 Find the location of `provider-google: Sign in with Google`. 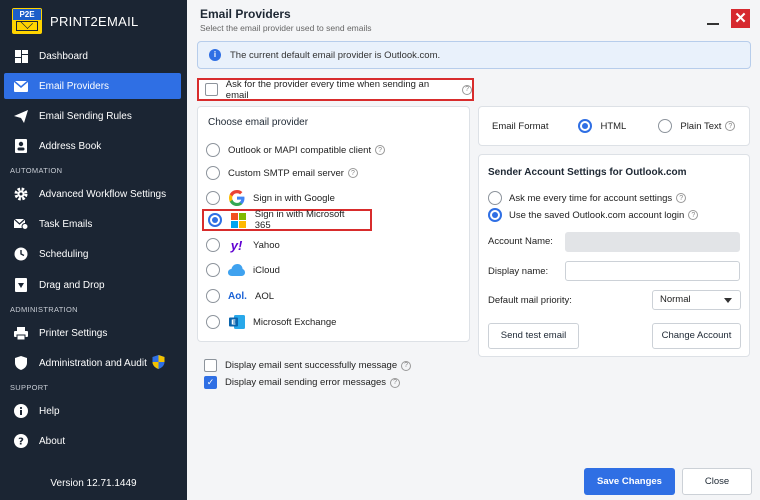

provider-google: Sign in with Google is located at coordinates (270, 198).